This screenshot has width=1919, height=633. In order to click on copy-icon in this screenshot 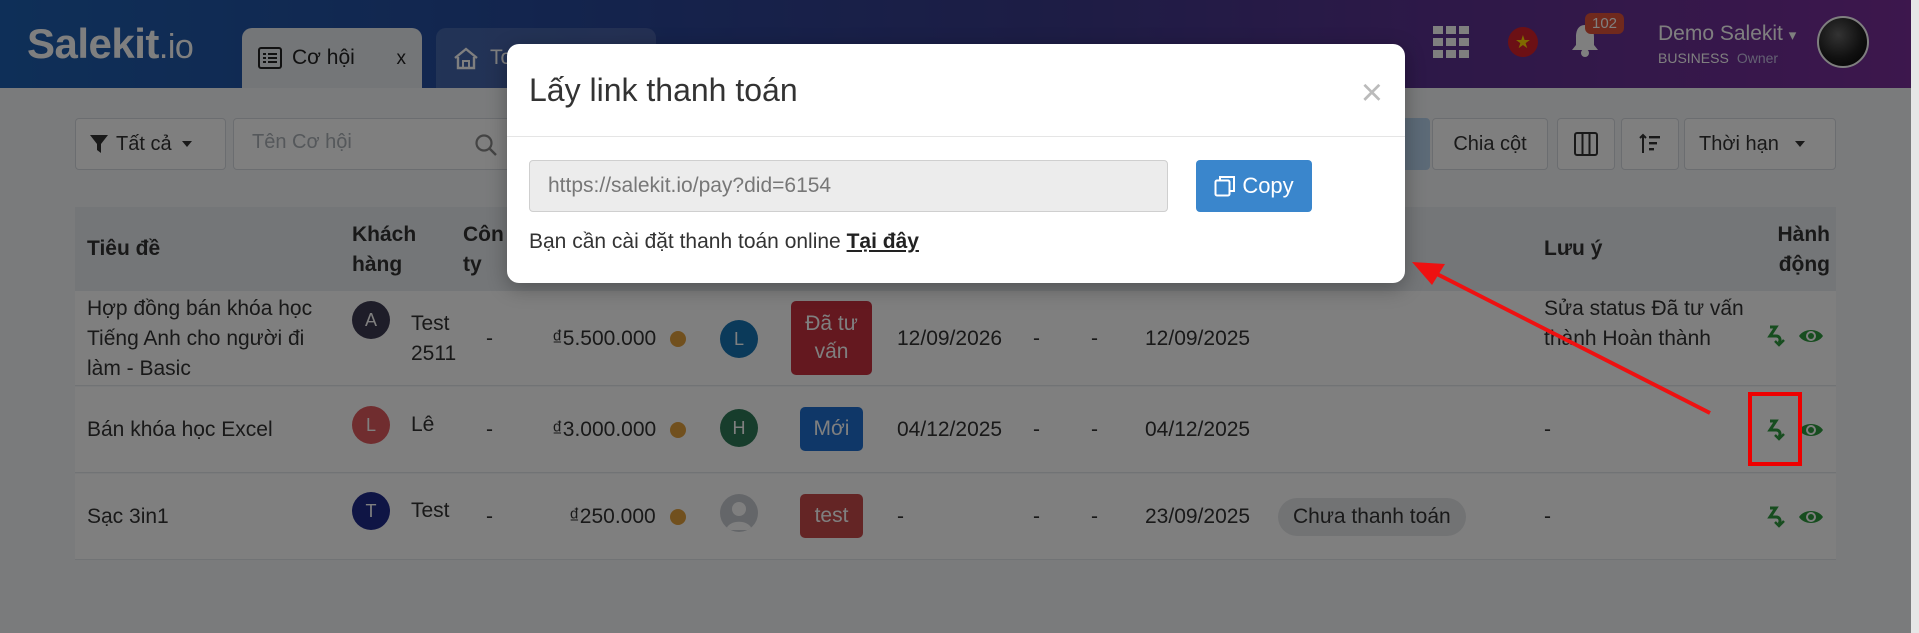, I will do `click(1225, 186)`.